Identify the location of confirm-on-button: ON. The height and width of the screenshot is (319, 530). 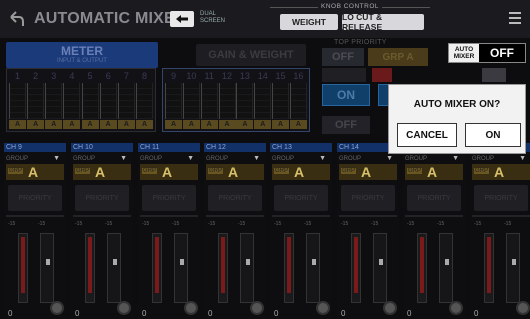
(493, 135).